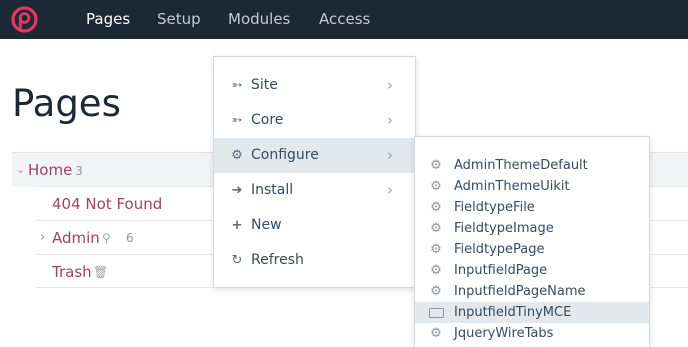  Describe the element at coordinates (264, 85) in the screenshot. I see `menu-item-label: Site` at that location.